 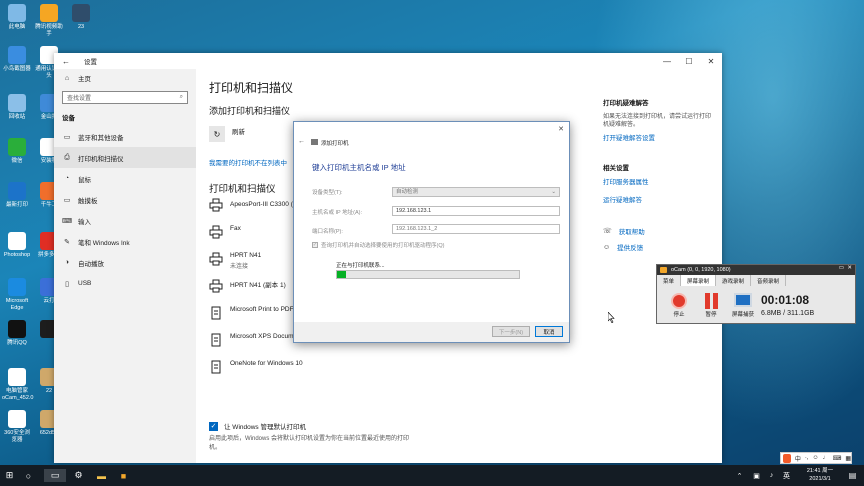 What do you see at coordinates (301, 141) in the screenshot?
I see `dialog-back-icon: ←` at bounding box center [301, 141].